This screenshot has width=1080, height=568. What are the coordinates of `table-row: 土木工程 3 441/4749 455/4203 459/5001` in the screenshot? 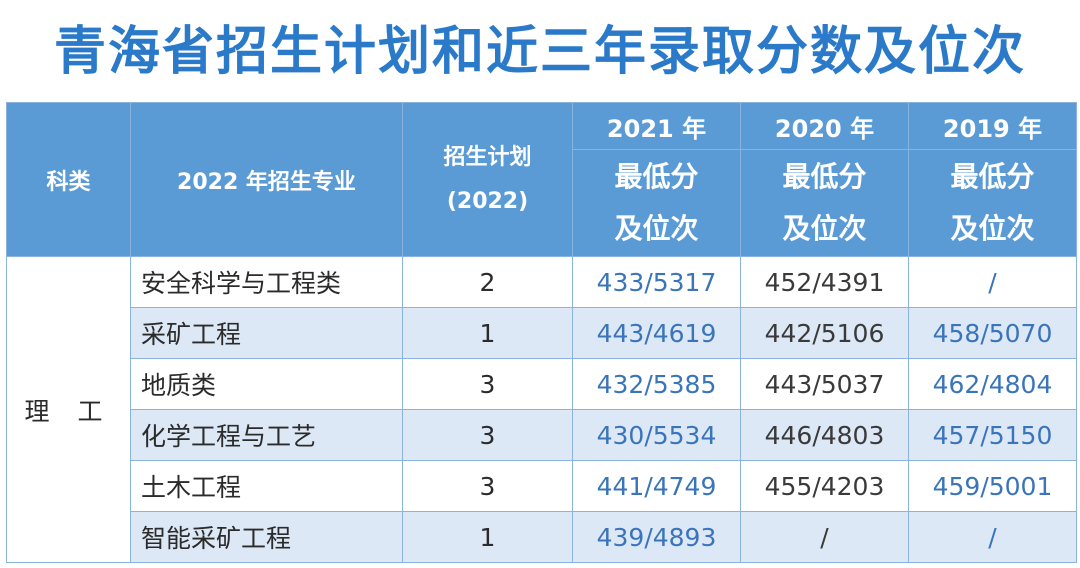 It's located at (542, 486).